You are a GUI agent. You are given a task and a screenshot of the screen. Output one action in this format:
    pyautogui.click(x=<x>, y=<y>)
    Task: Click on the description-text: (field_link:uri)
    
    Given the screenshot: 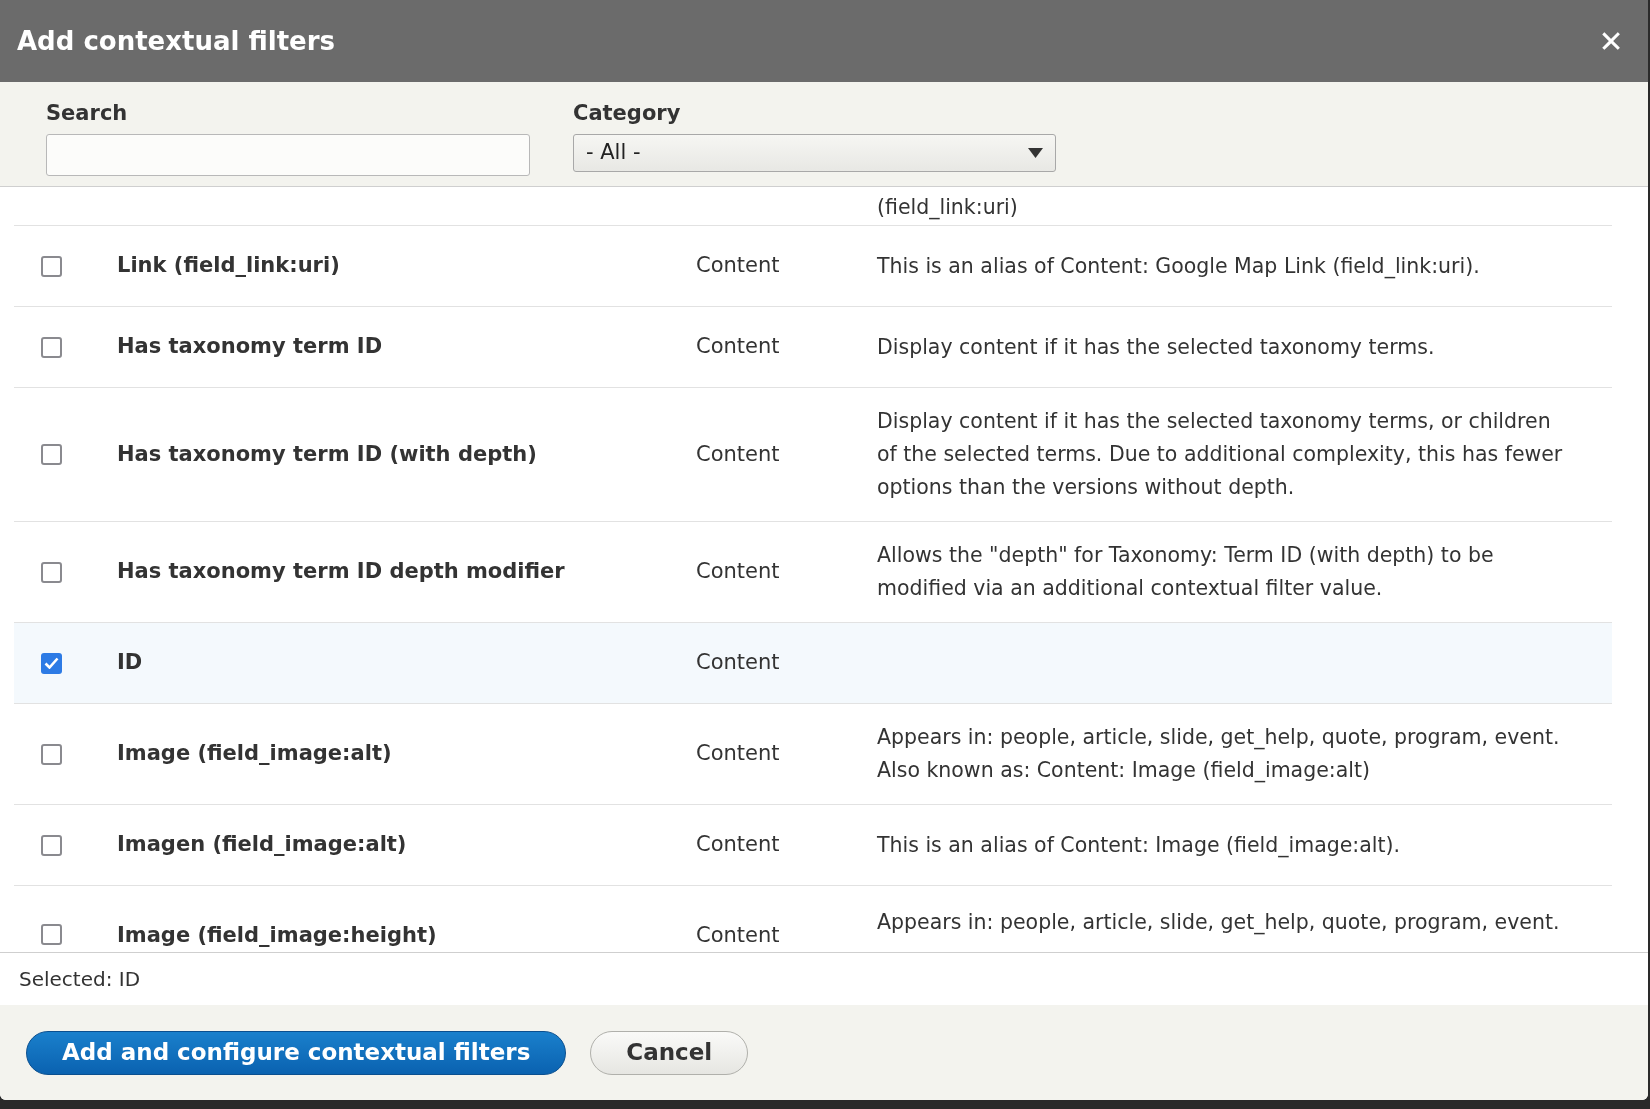 What is the action you would take?
    pyautogui.click(x=947, y=207)
    